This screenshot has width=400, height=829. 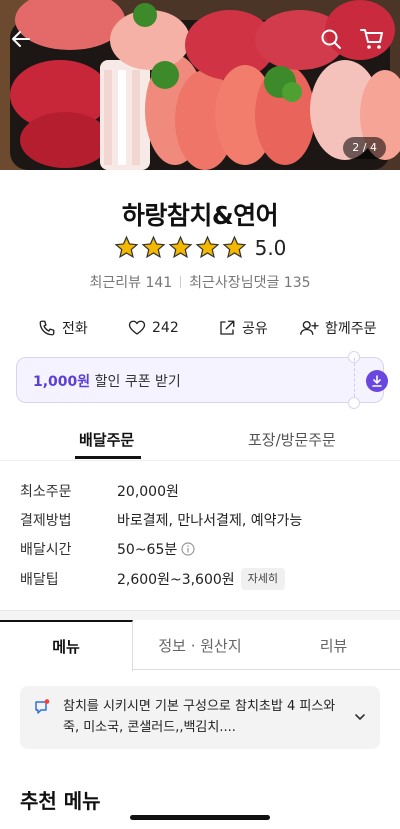 I want to click on payment-row: 결제방법 바로결제, 만나서결제, 예약가능, so click(x=161, y=520).